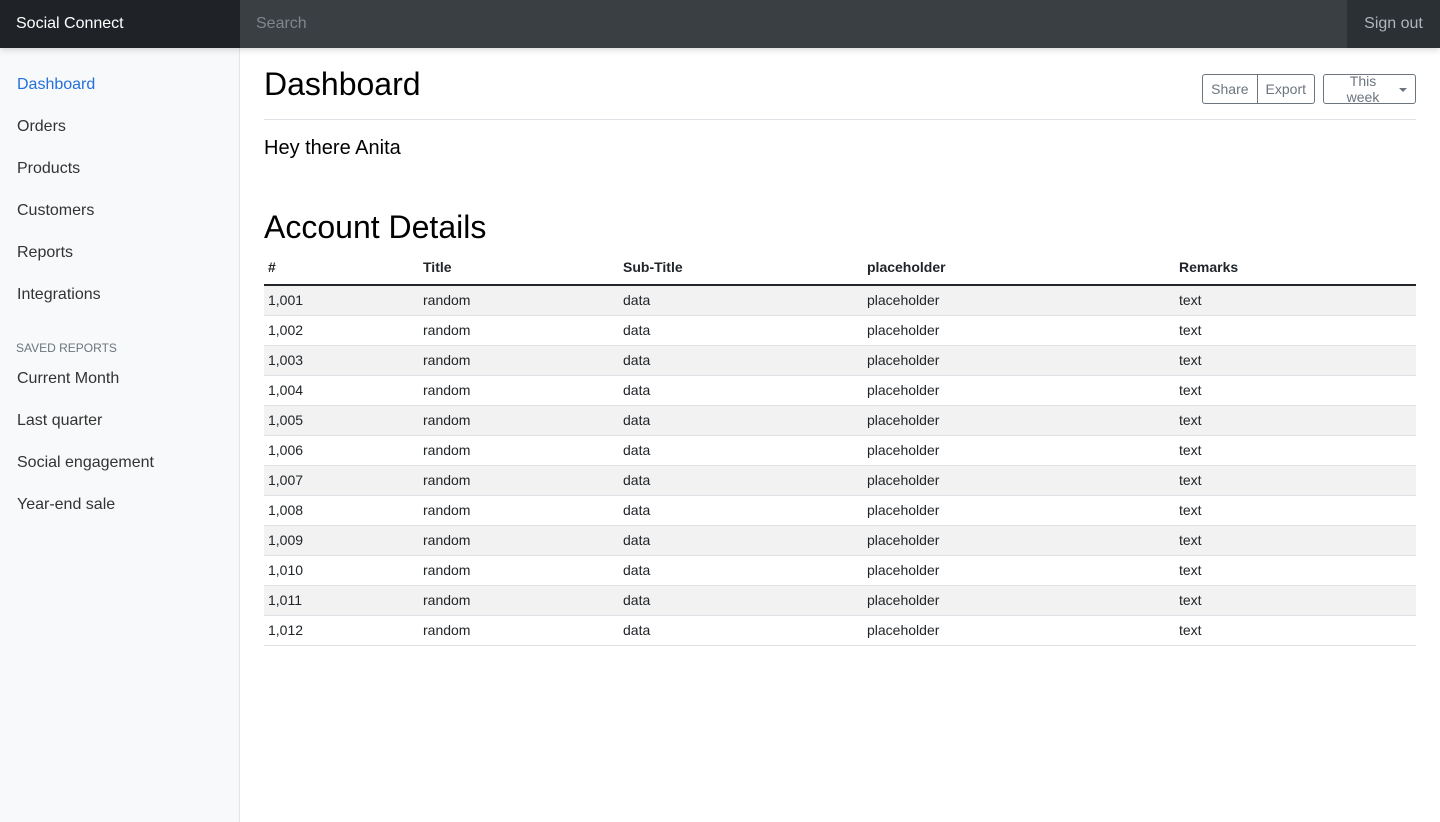  Describe the element at coordinates (341, 360) in the screenshot. I see `table-cell: 1,003` at that location.